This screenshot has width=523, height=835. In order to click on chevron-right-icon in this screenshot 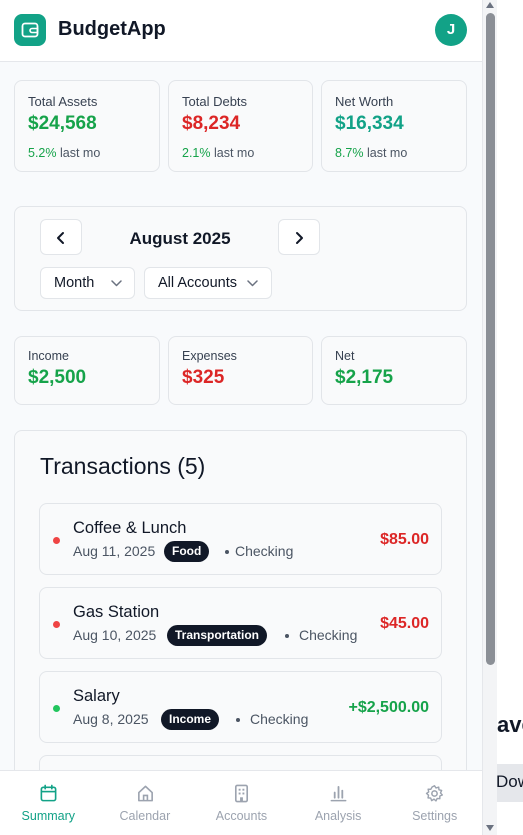, I will do `click(299, 238)`.